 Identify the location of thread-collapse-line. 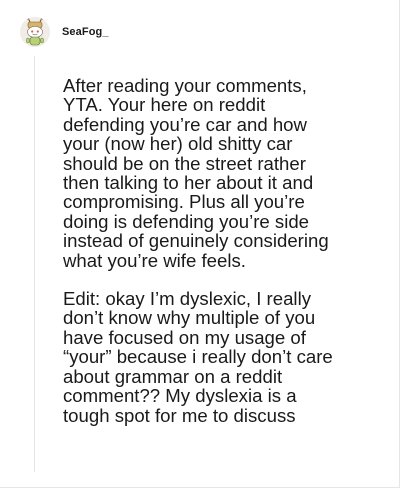
(34, 264).